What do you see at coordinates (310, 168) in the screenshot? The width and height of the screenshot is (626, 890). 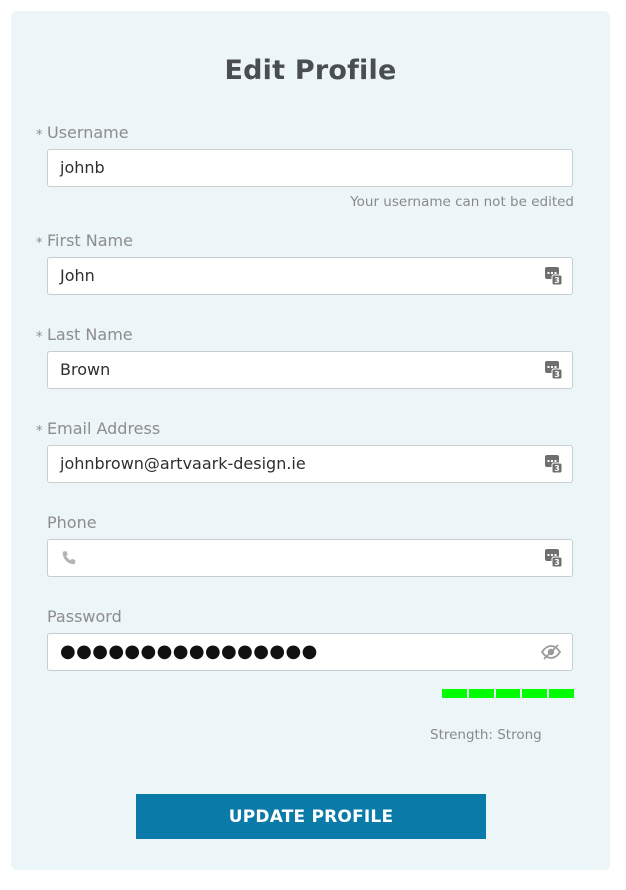 I see `username-field: johnb` at bounding box center [310, 168].